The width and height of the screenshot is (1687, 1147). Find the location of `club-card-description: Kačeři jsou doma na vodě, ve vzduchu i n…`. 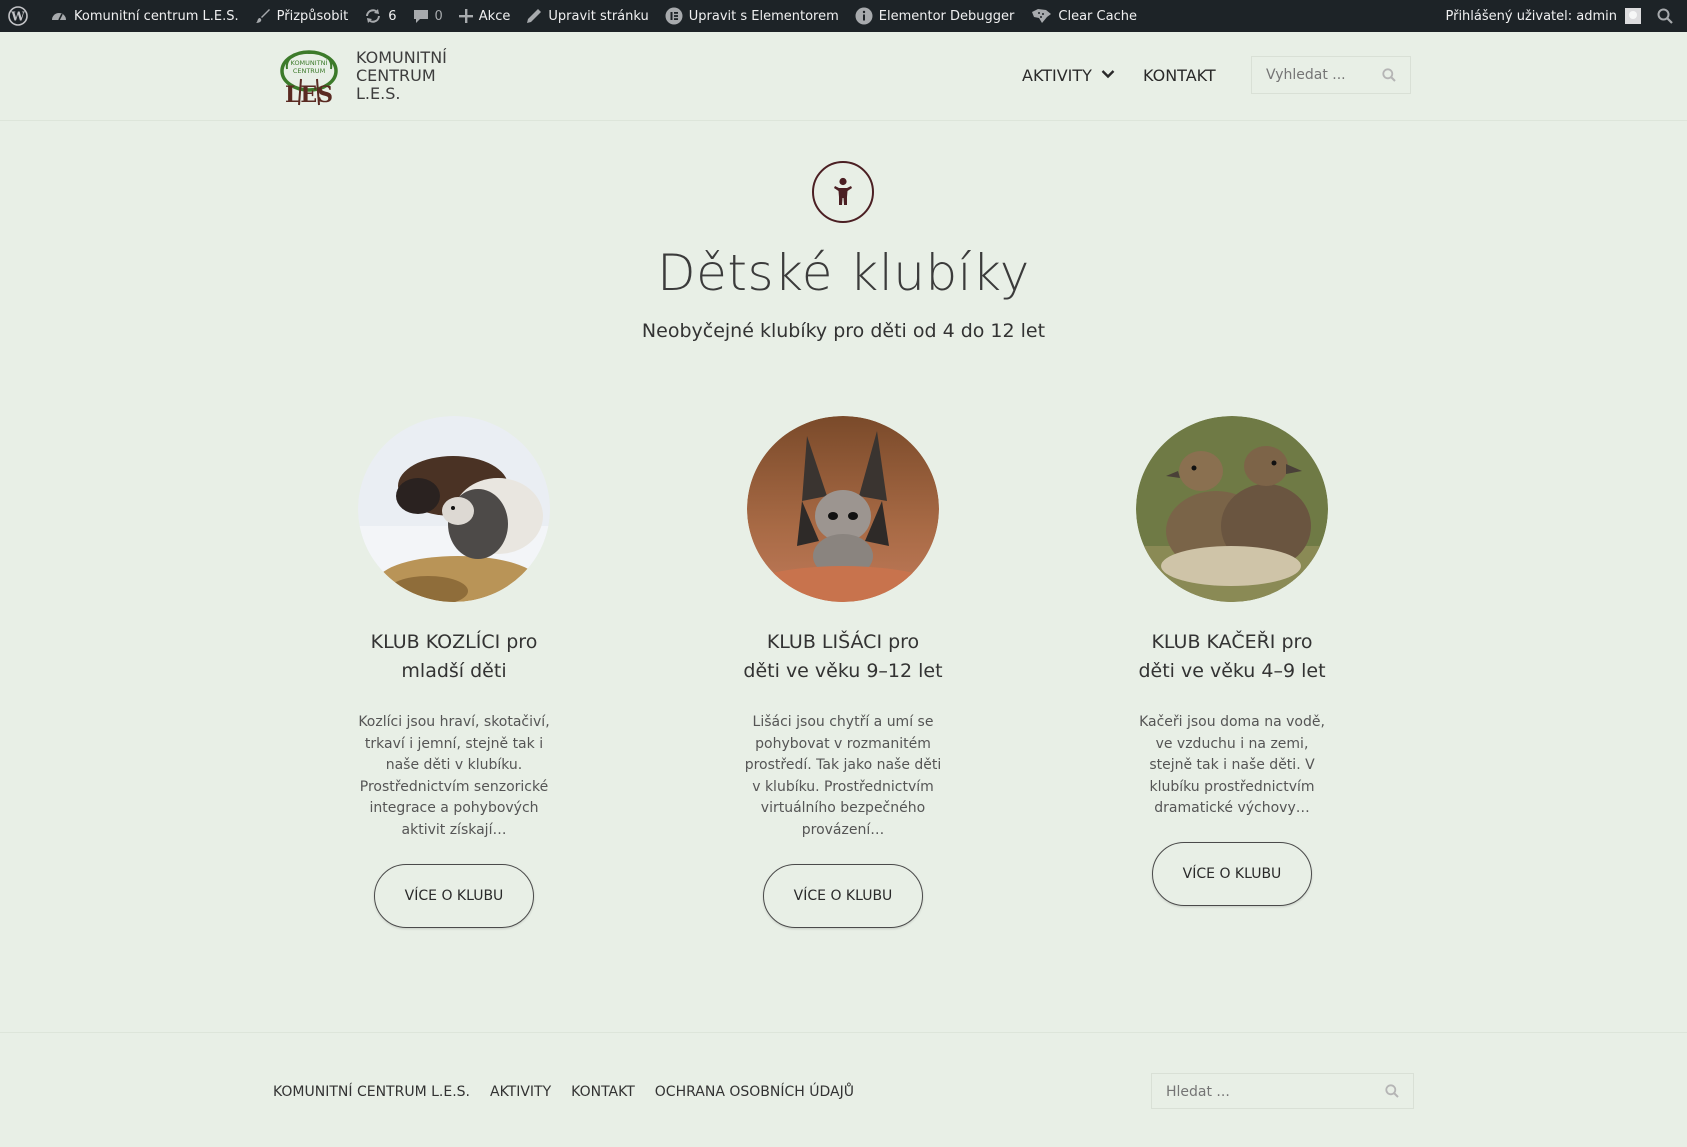

club-card-description: Kačeři jsou doma na vodě, ve vzduchu i n… is located at coordinates (1232, 765).